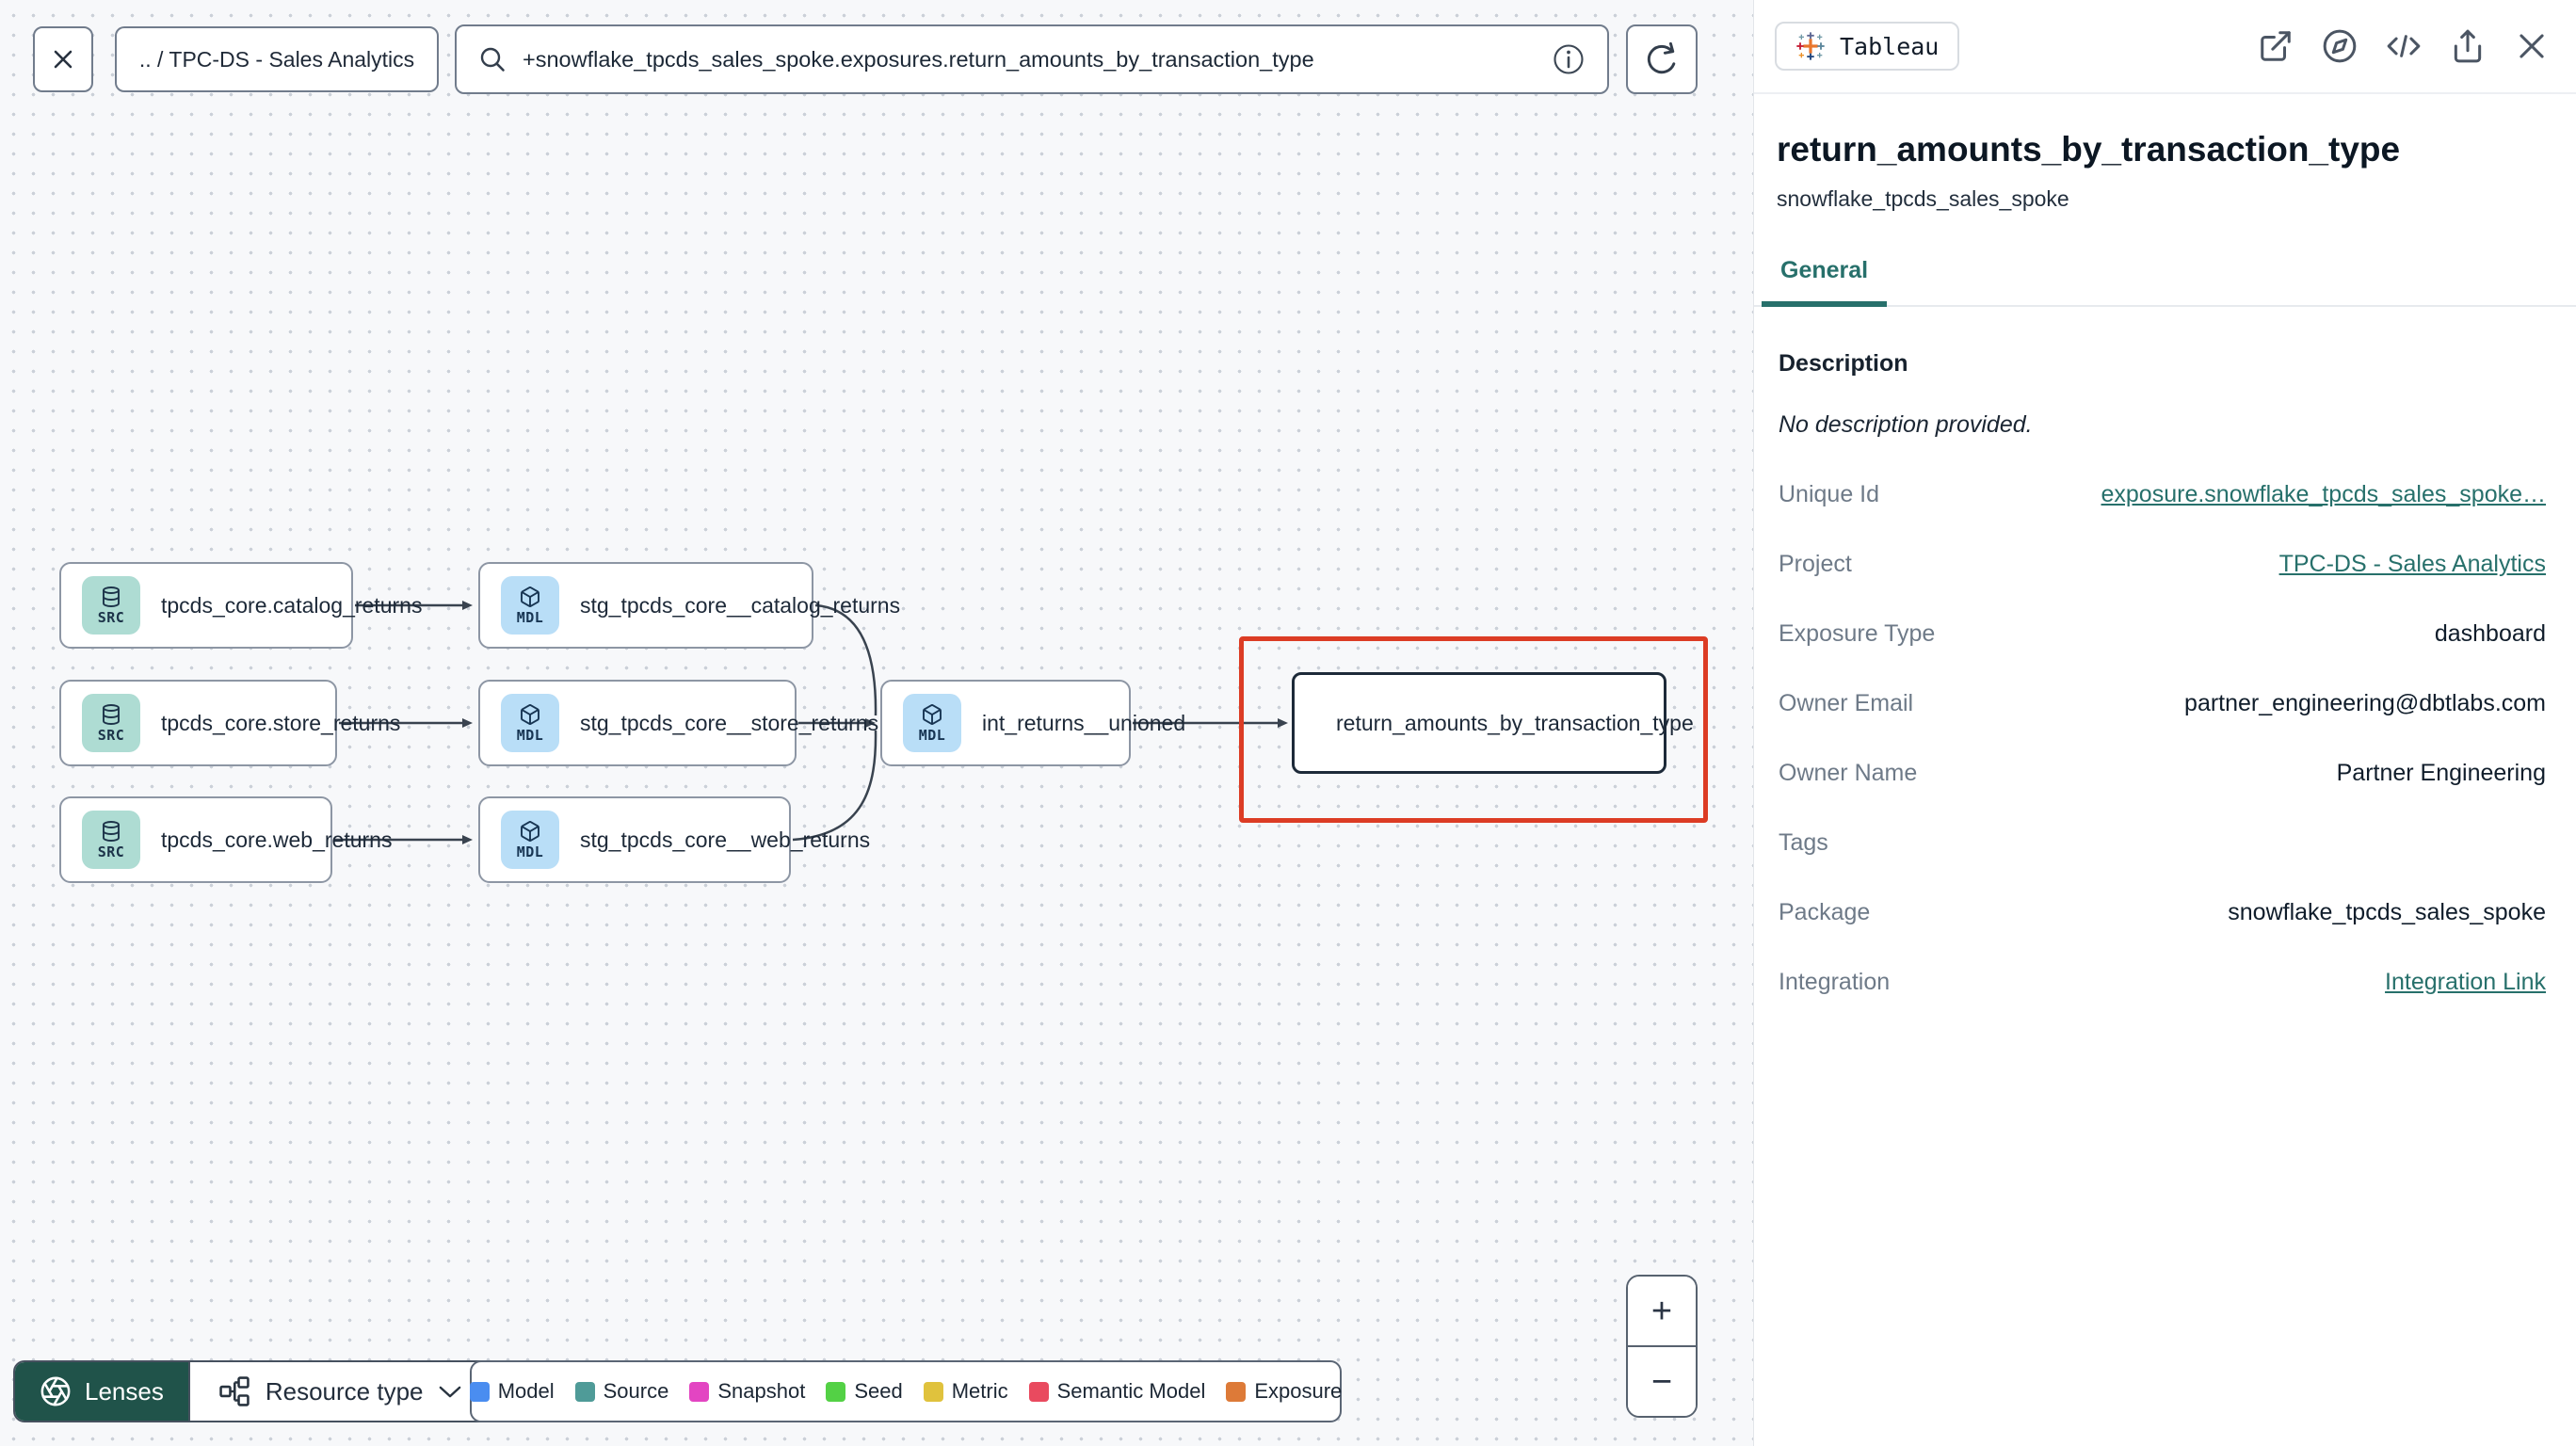 The height and width of the screenshot is (1446, 2576). I want to click on source-color-swatch, so click(584, 1391).